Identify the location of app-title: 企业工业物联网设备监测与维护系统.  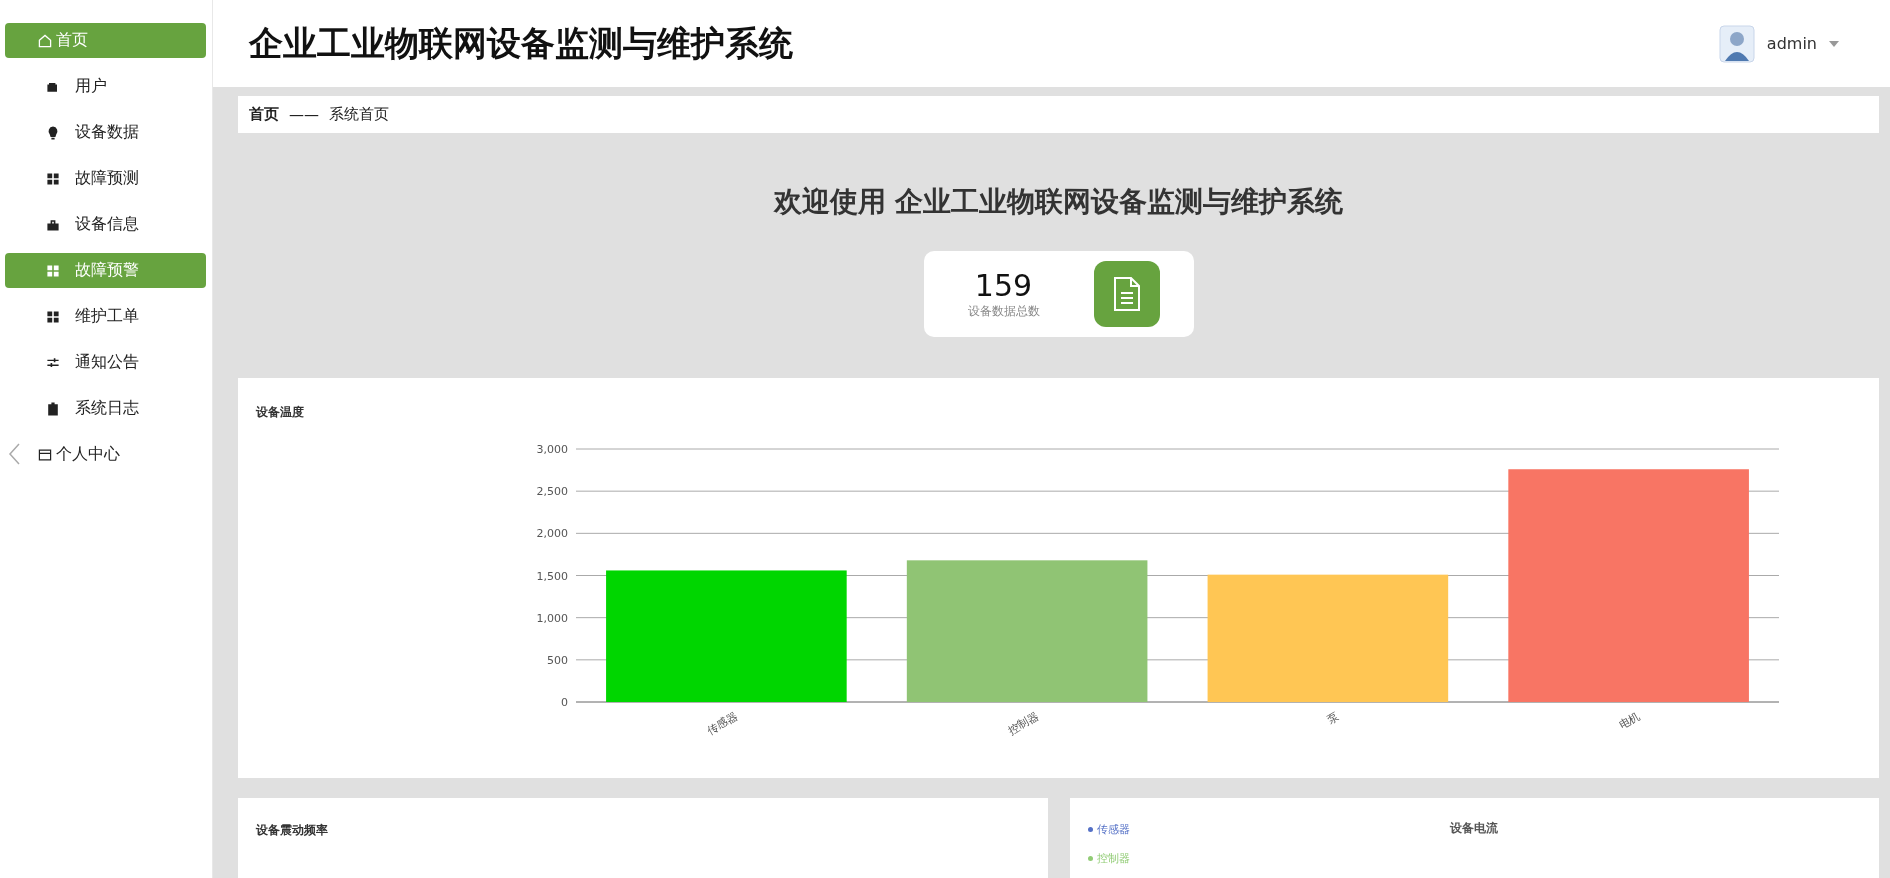
(521, 43).